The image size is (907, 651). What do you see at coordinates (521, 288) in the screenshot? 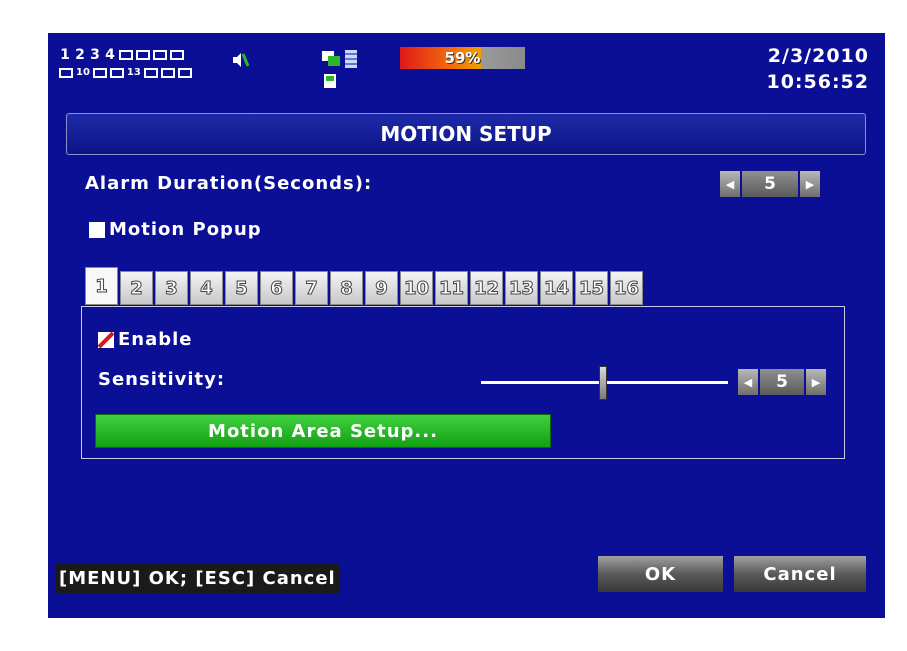
I see `tab-channel-13: 13` at bounding box center [521, 288].